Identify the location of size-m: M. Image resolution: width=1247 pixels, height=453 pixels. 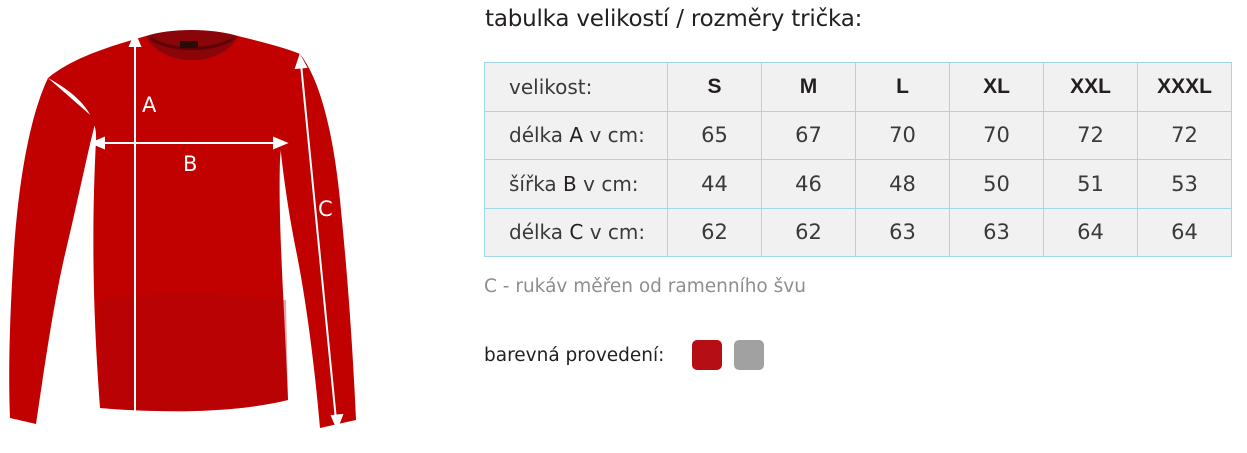
(808, 87).